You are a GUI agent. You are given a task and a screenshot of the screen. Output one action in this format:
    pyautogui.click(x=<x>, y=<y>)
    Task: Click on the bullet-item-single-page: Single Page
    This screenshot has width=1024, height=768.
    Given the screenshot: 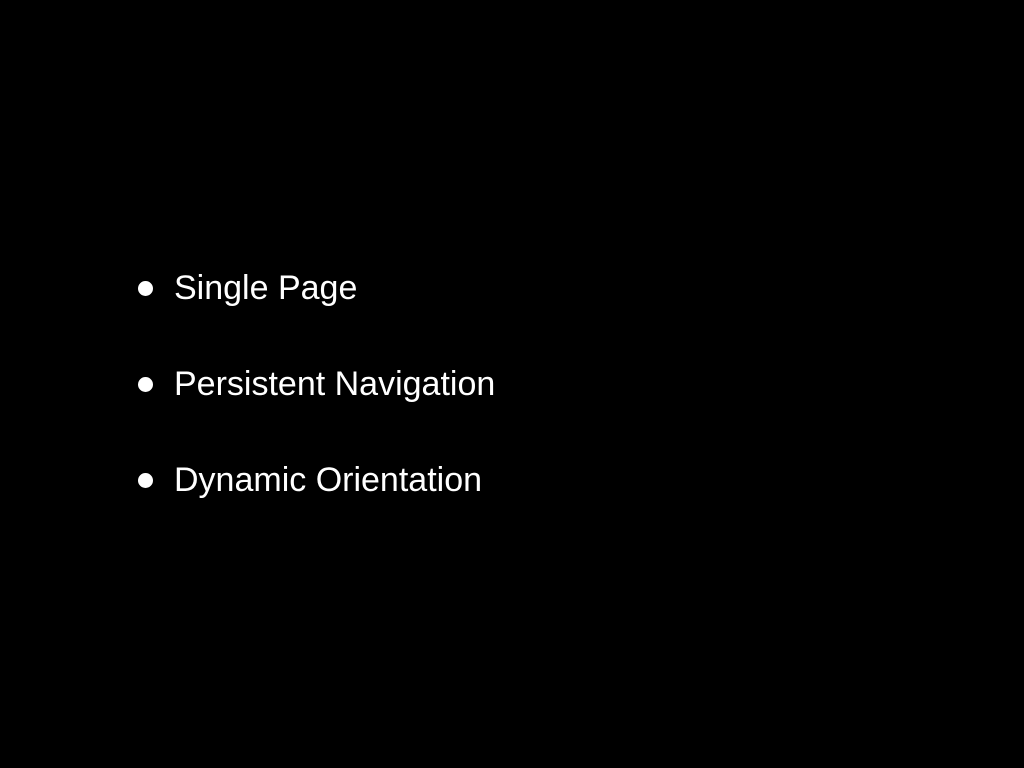 What is the action you would take?
    pyautogui.click(x=316, y=288)
    